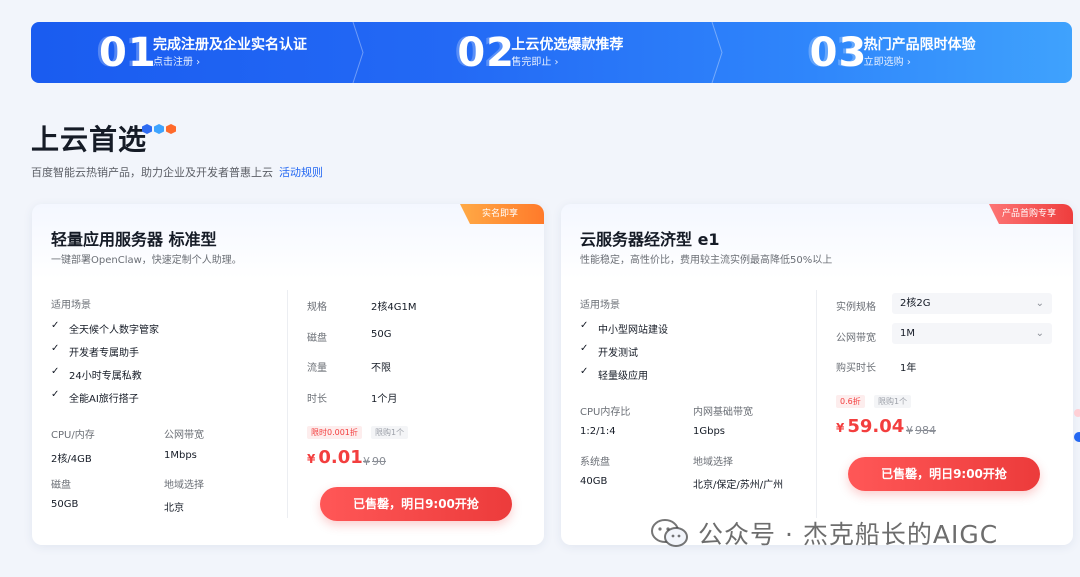 The image size is (1080, 577). Describe the element at coordinates (972, 333) in the screenshot. I see `bandwidth-select: 1M ⌄` at that location.